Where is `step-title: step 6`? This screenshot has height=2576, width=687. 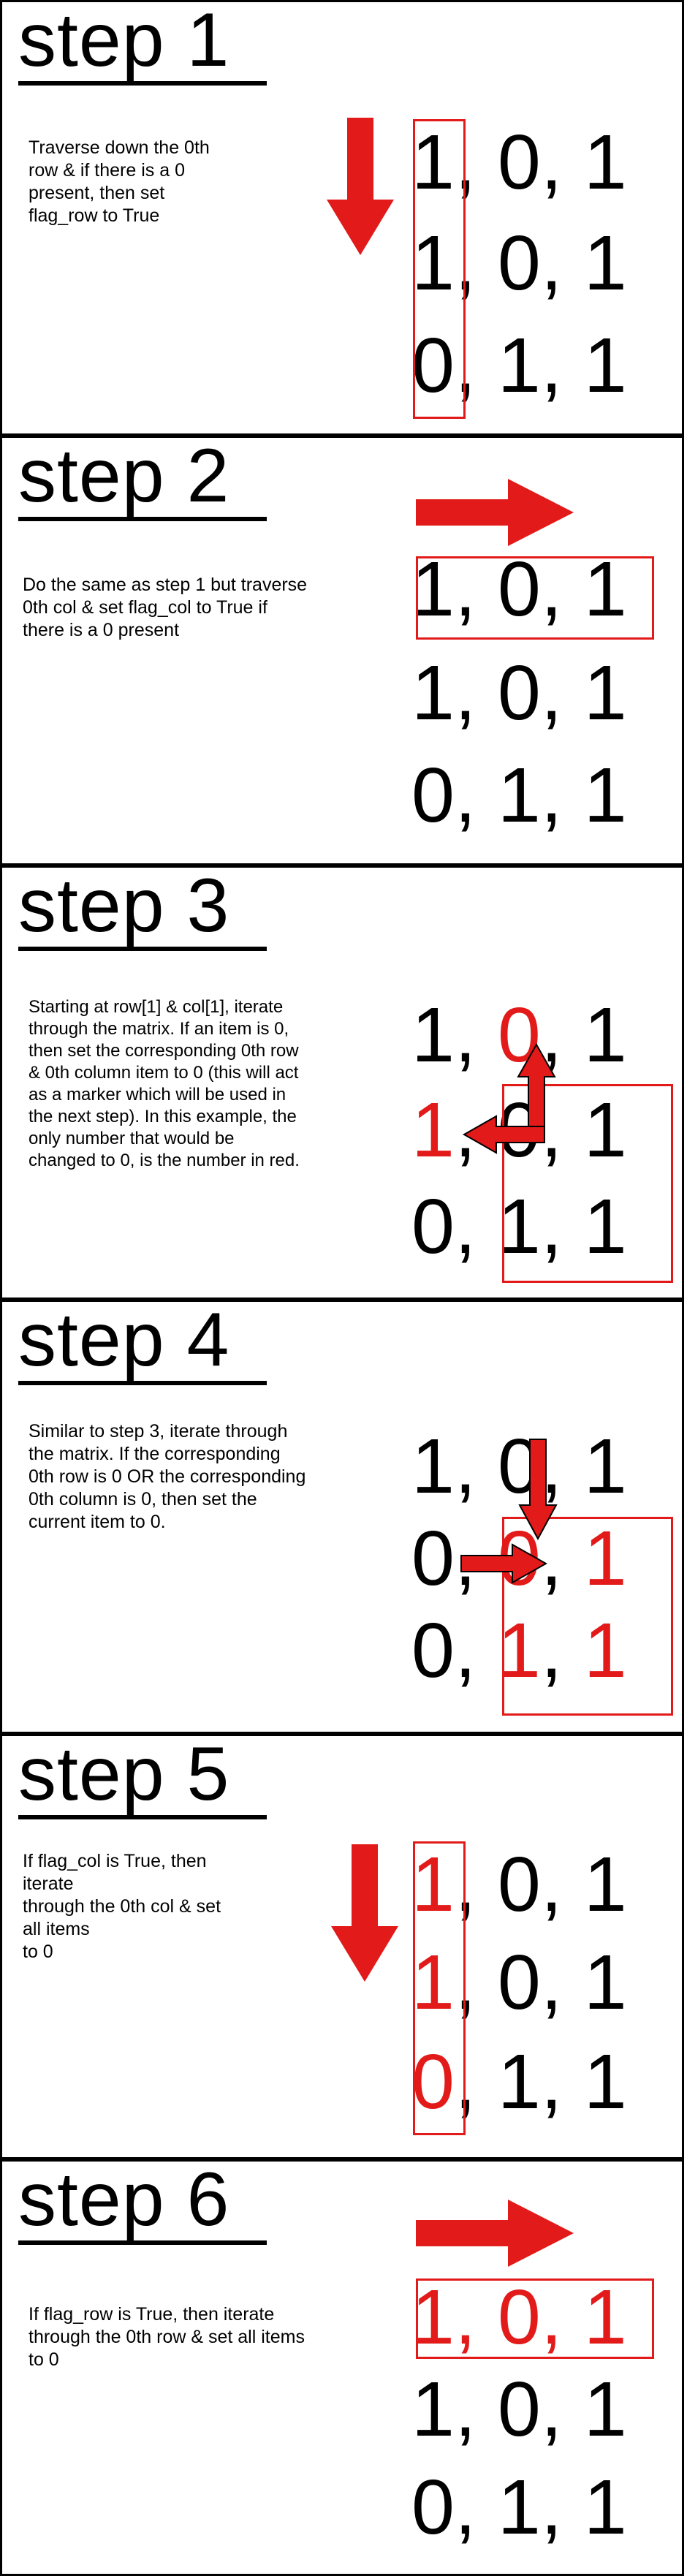 step-title: step 6 is located at coordinates (124, 2199).